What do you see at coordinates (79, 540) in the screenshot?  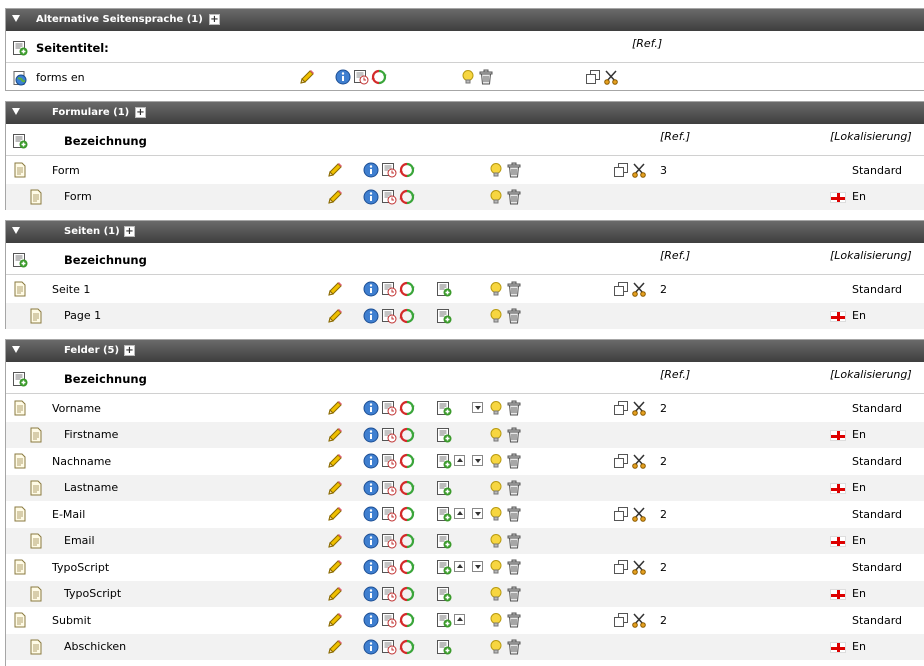 I see `record-title: Email` at bounding box center [79, 540].